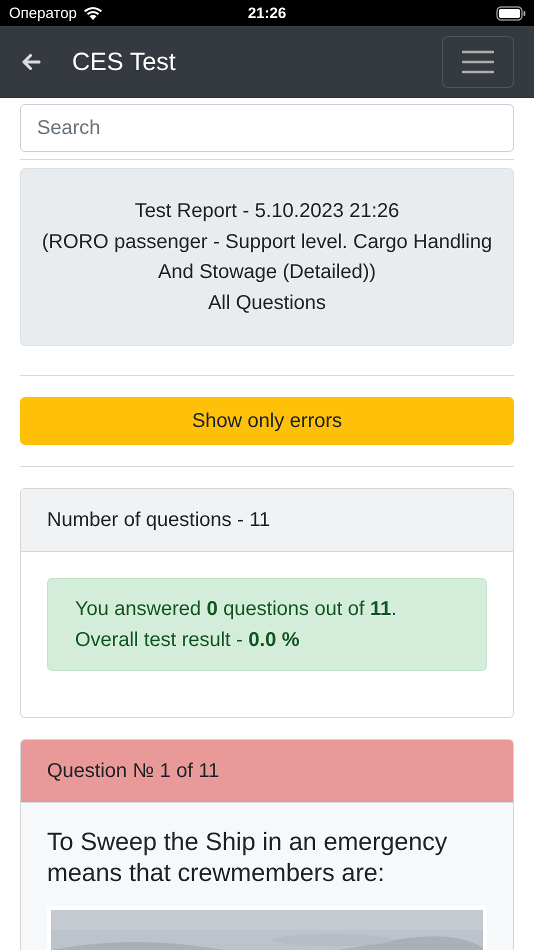  Describe the element at coordinates (31, 62) in the screenshot. I see `back-arrow-icon` at that location.